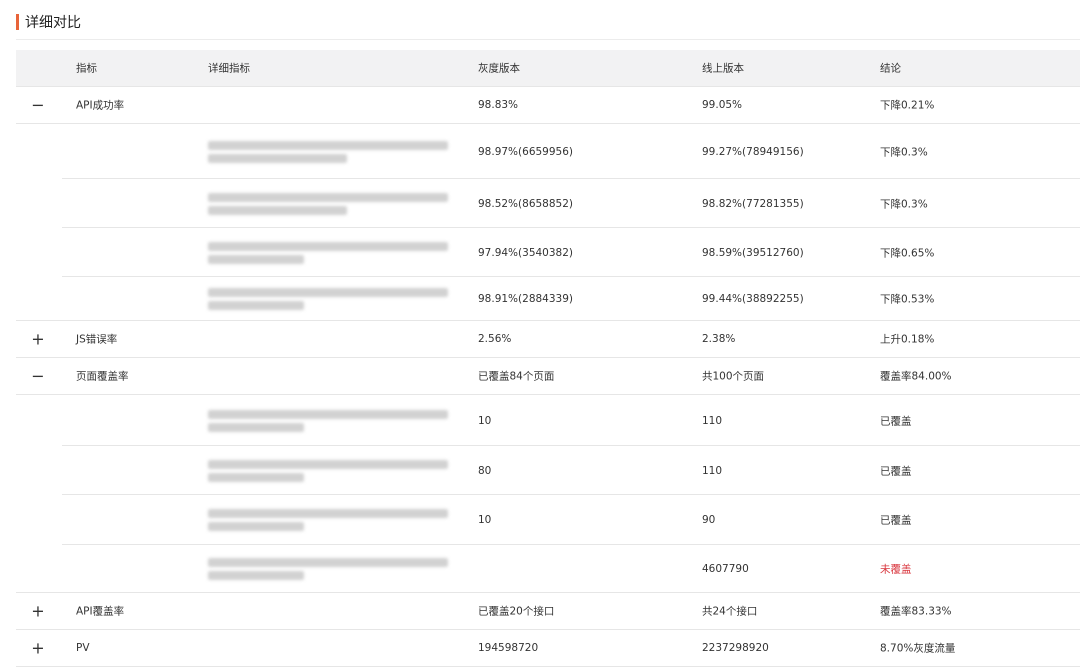 This screenshot has height=667, width=1080. What do you see at coordinates (548, 339) in the screenshot?
I see `table-row-js-error: + JS错误率 2.56% 2.38% 上升0.18%` at bounding box center [548, 339].